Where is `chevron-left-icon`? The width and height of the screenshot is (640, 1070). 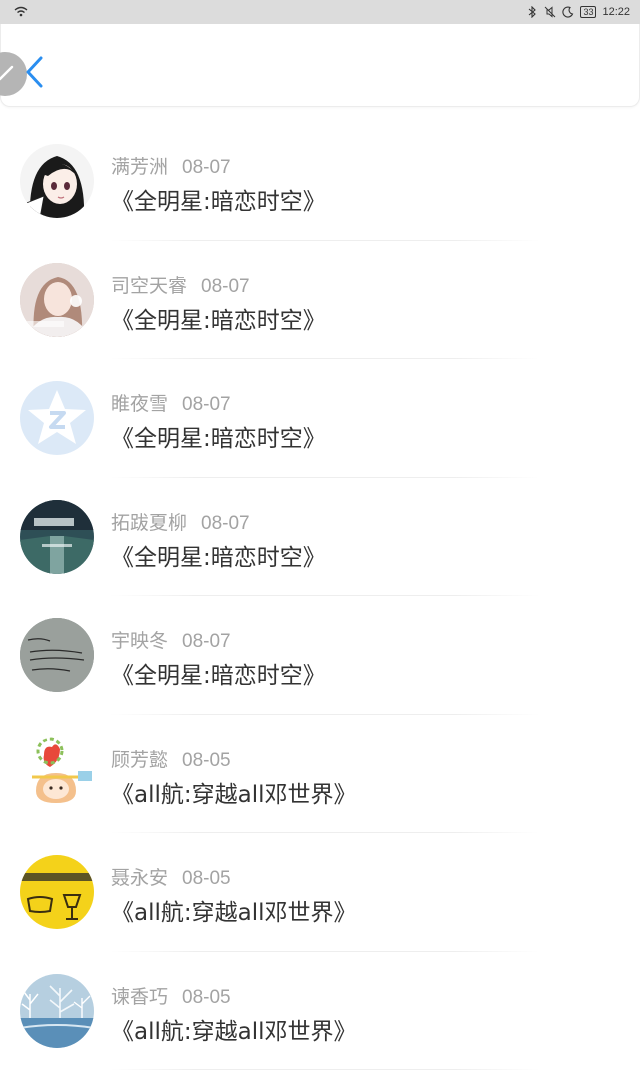 chevron-left-icon is located at coordinates (35, 72).